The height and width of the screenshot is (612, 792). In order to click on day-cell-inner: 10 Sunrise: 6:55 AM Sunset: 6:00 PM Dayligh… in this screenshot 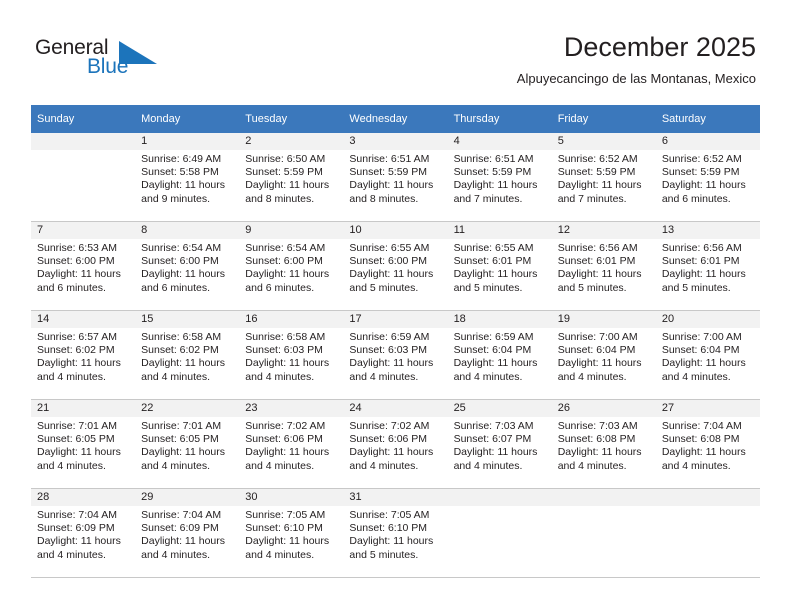, I will do `click(395, 266)`.